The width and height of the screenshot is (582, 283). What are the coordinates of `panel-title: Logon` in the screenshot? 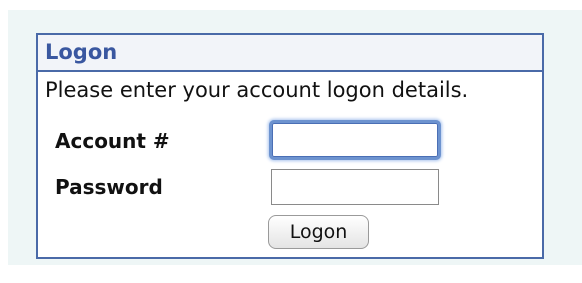 It's located at (81, 52).